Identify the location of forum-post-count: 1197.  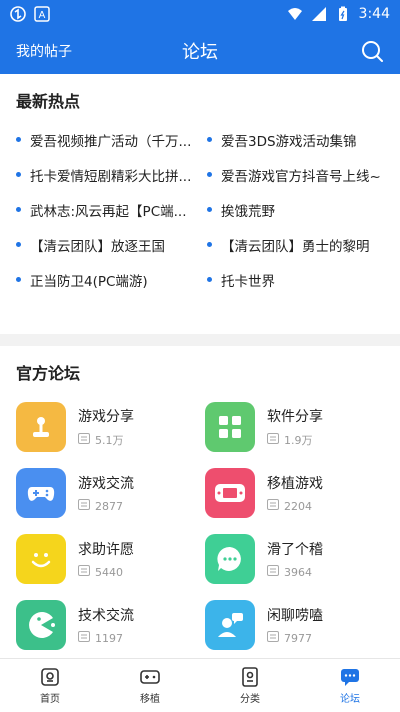
(106, 638).